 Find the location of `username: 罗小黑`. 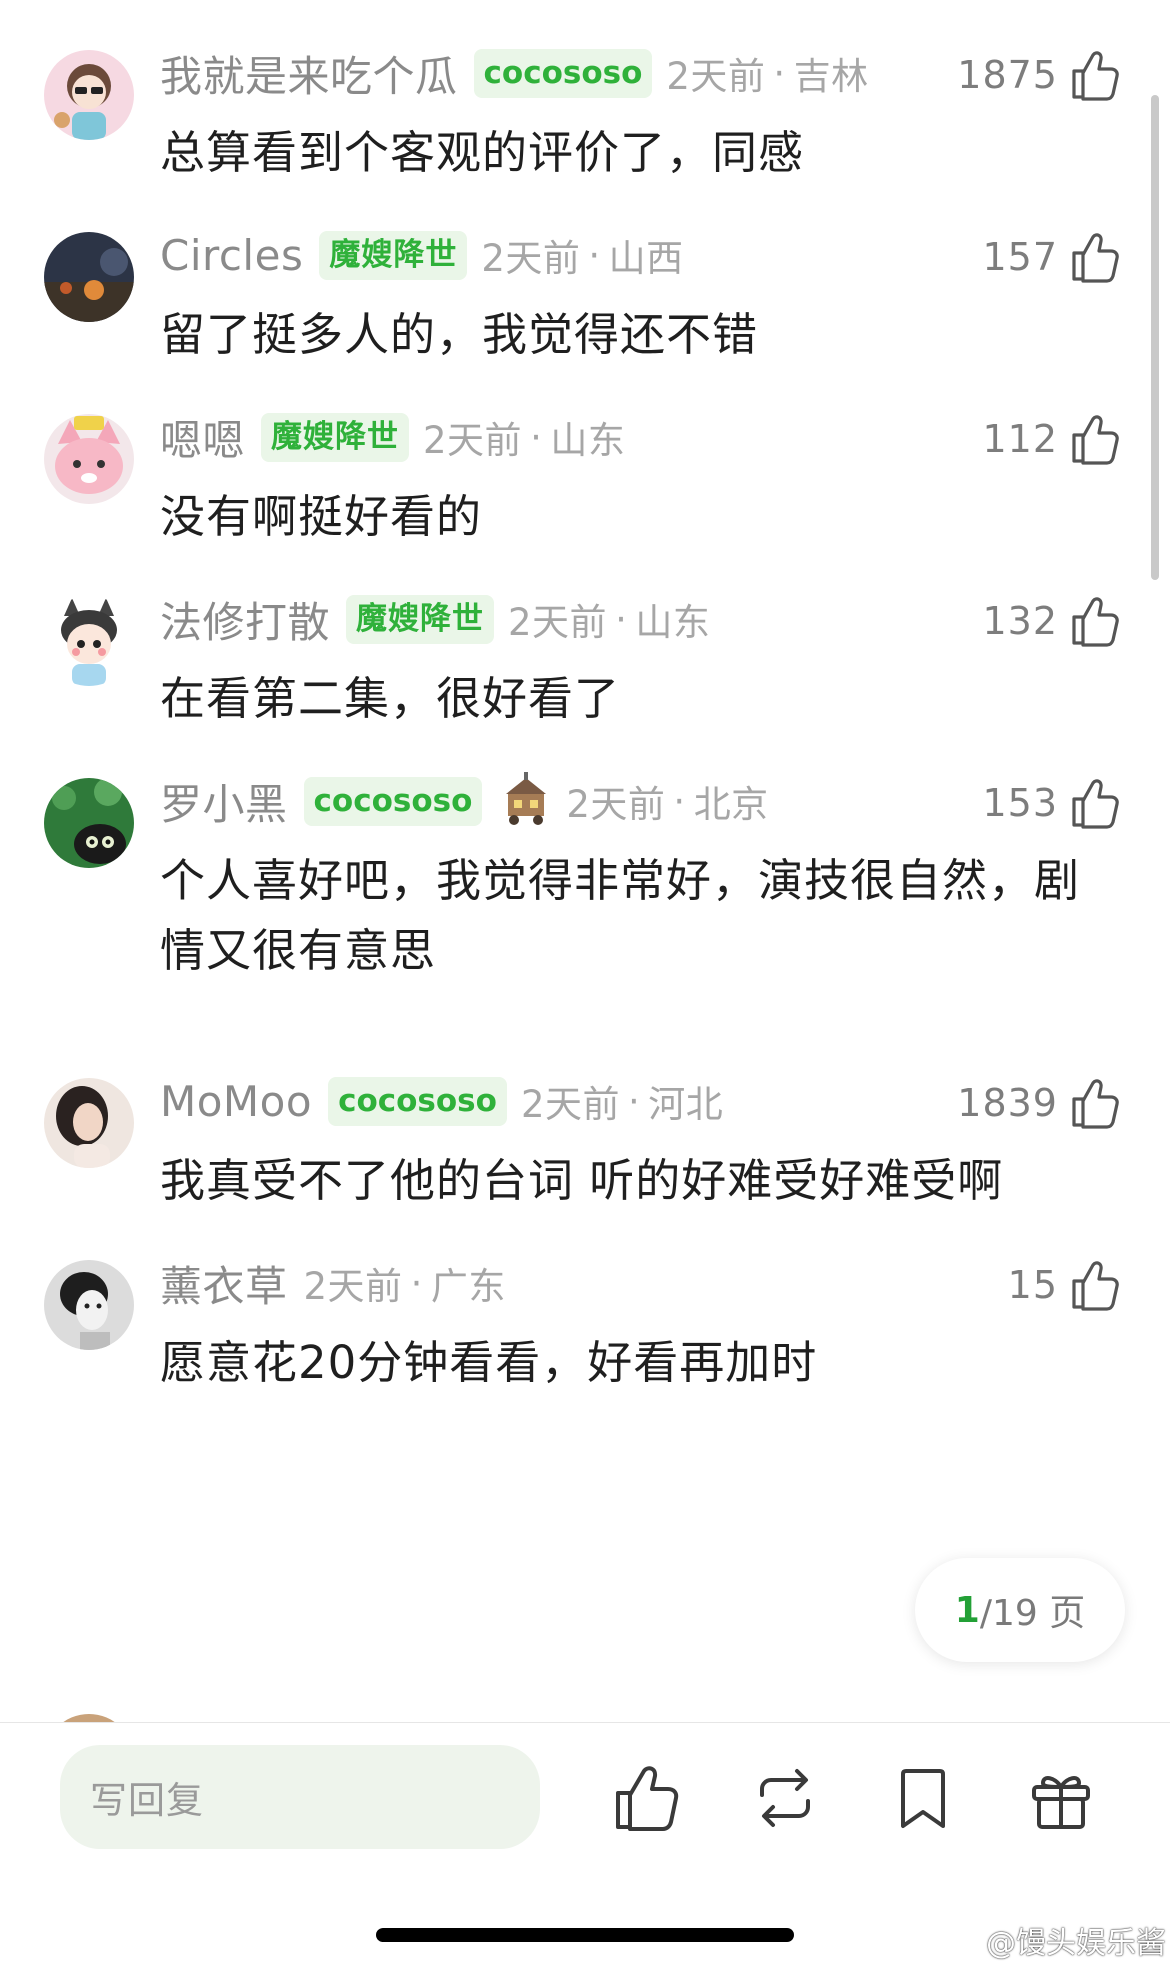

username: 罗小黑 is located at coordinates (224, 801).